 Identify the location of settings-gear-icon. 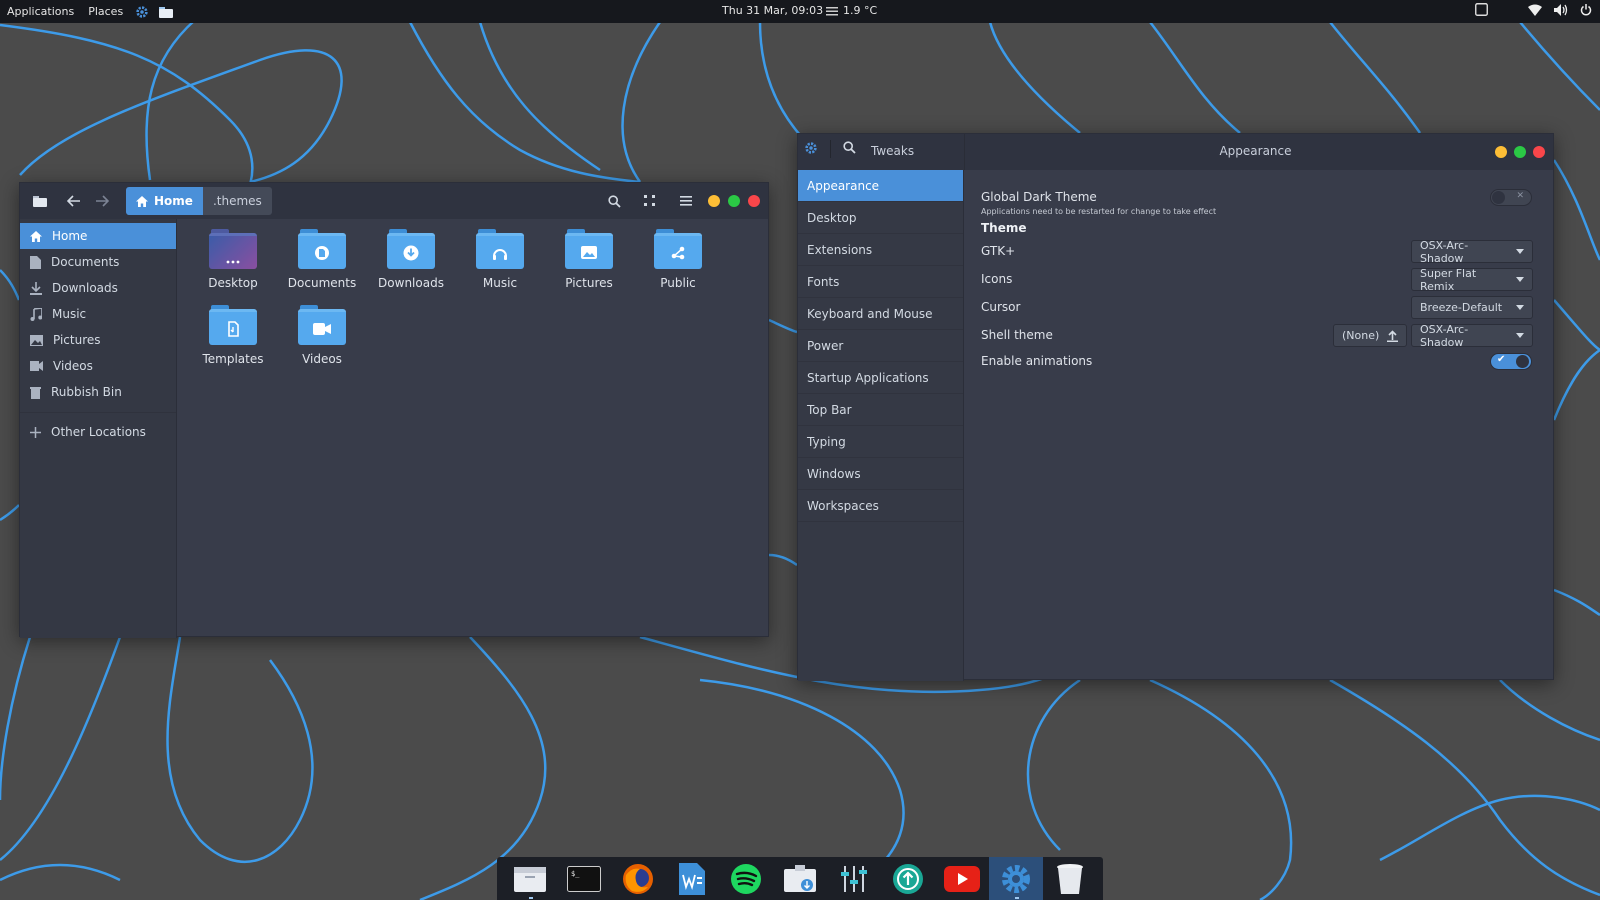
(1016, 878).